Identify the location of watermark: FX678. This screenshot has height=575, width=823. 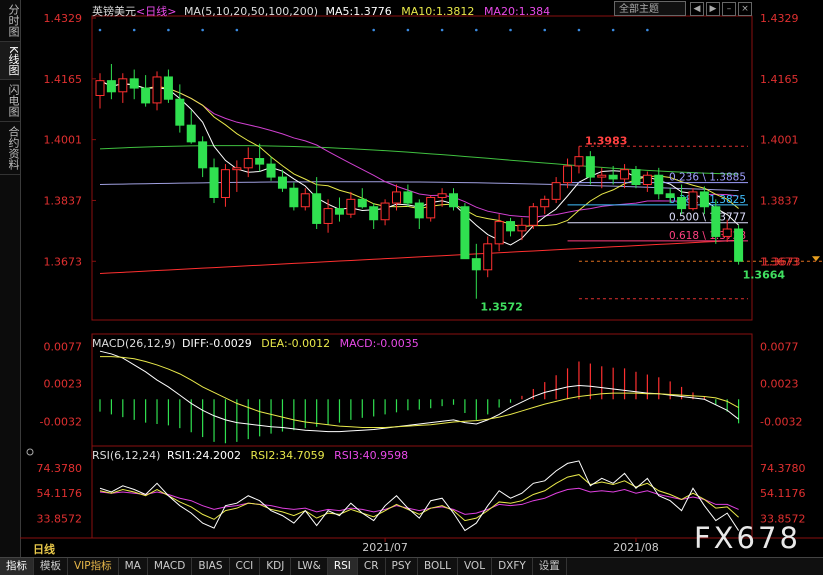
(747, 538).